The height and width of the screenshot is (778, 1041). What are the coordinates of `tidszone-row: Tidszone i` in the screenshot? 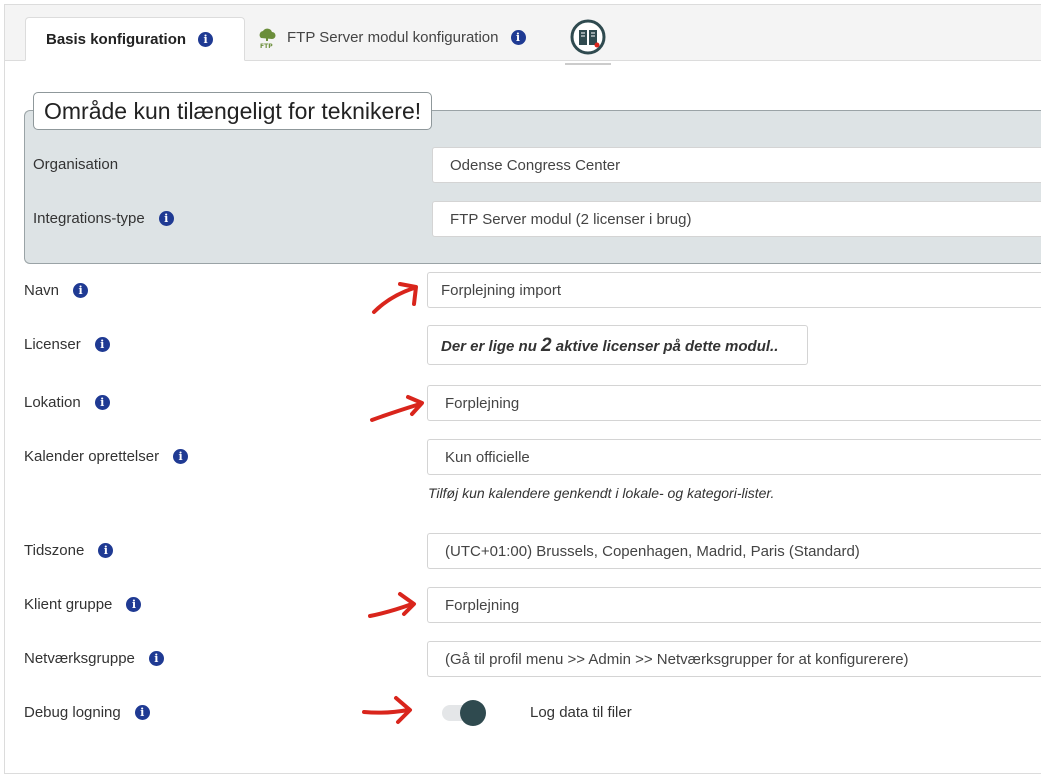 It's located at (69, 550).